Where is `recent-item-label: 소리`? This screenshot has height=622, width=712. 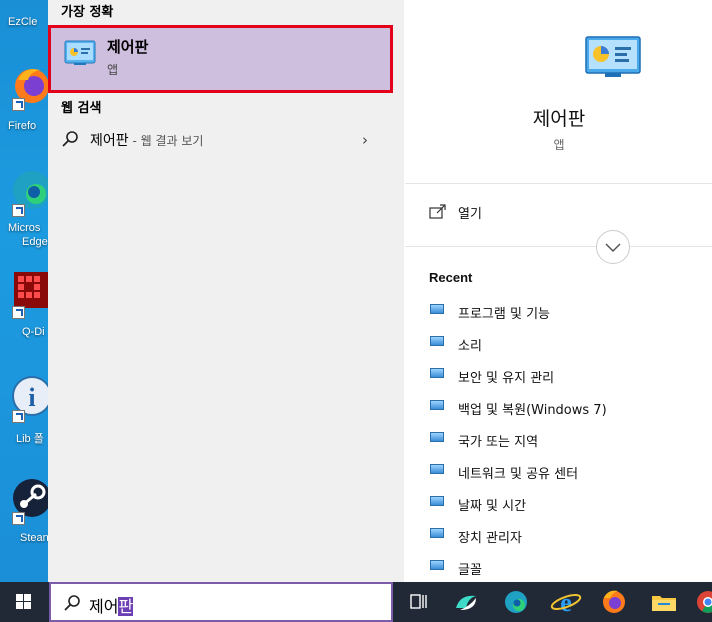
recent-item-label: 소리 is located at coordinates (470, 346).